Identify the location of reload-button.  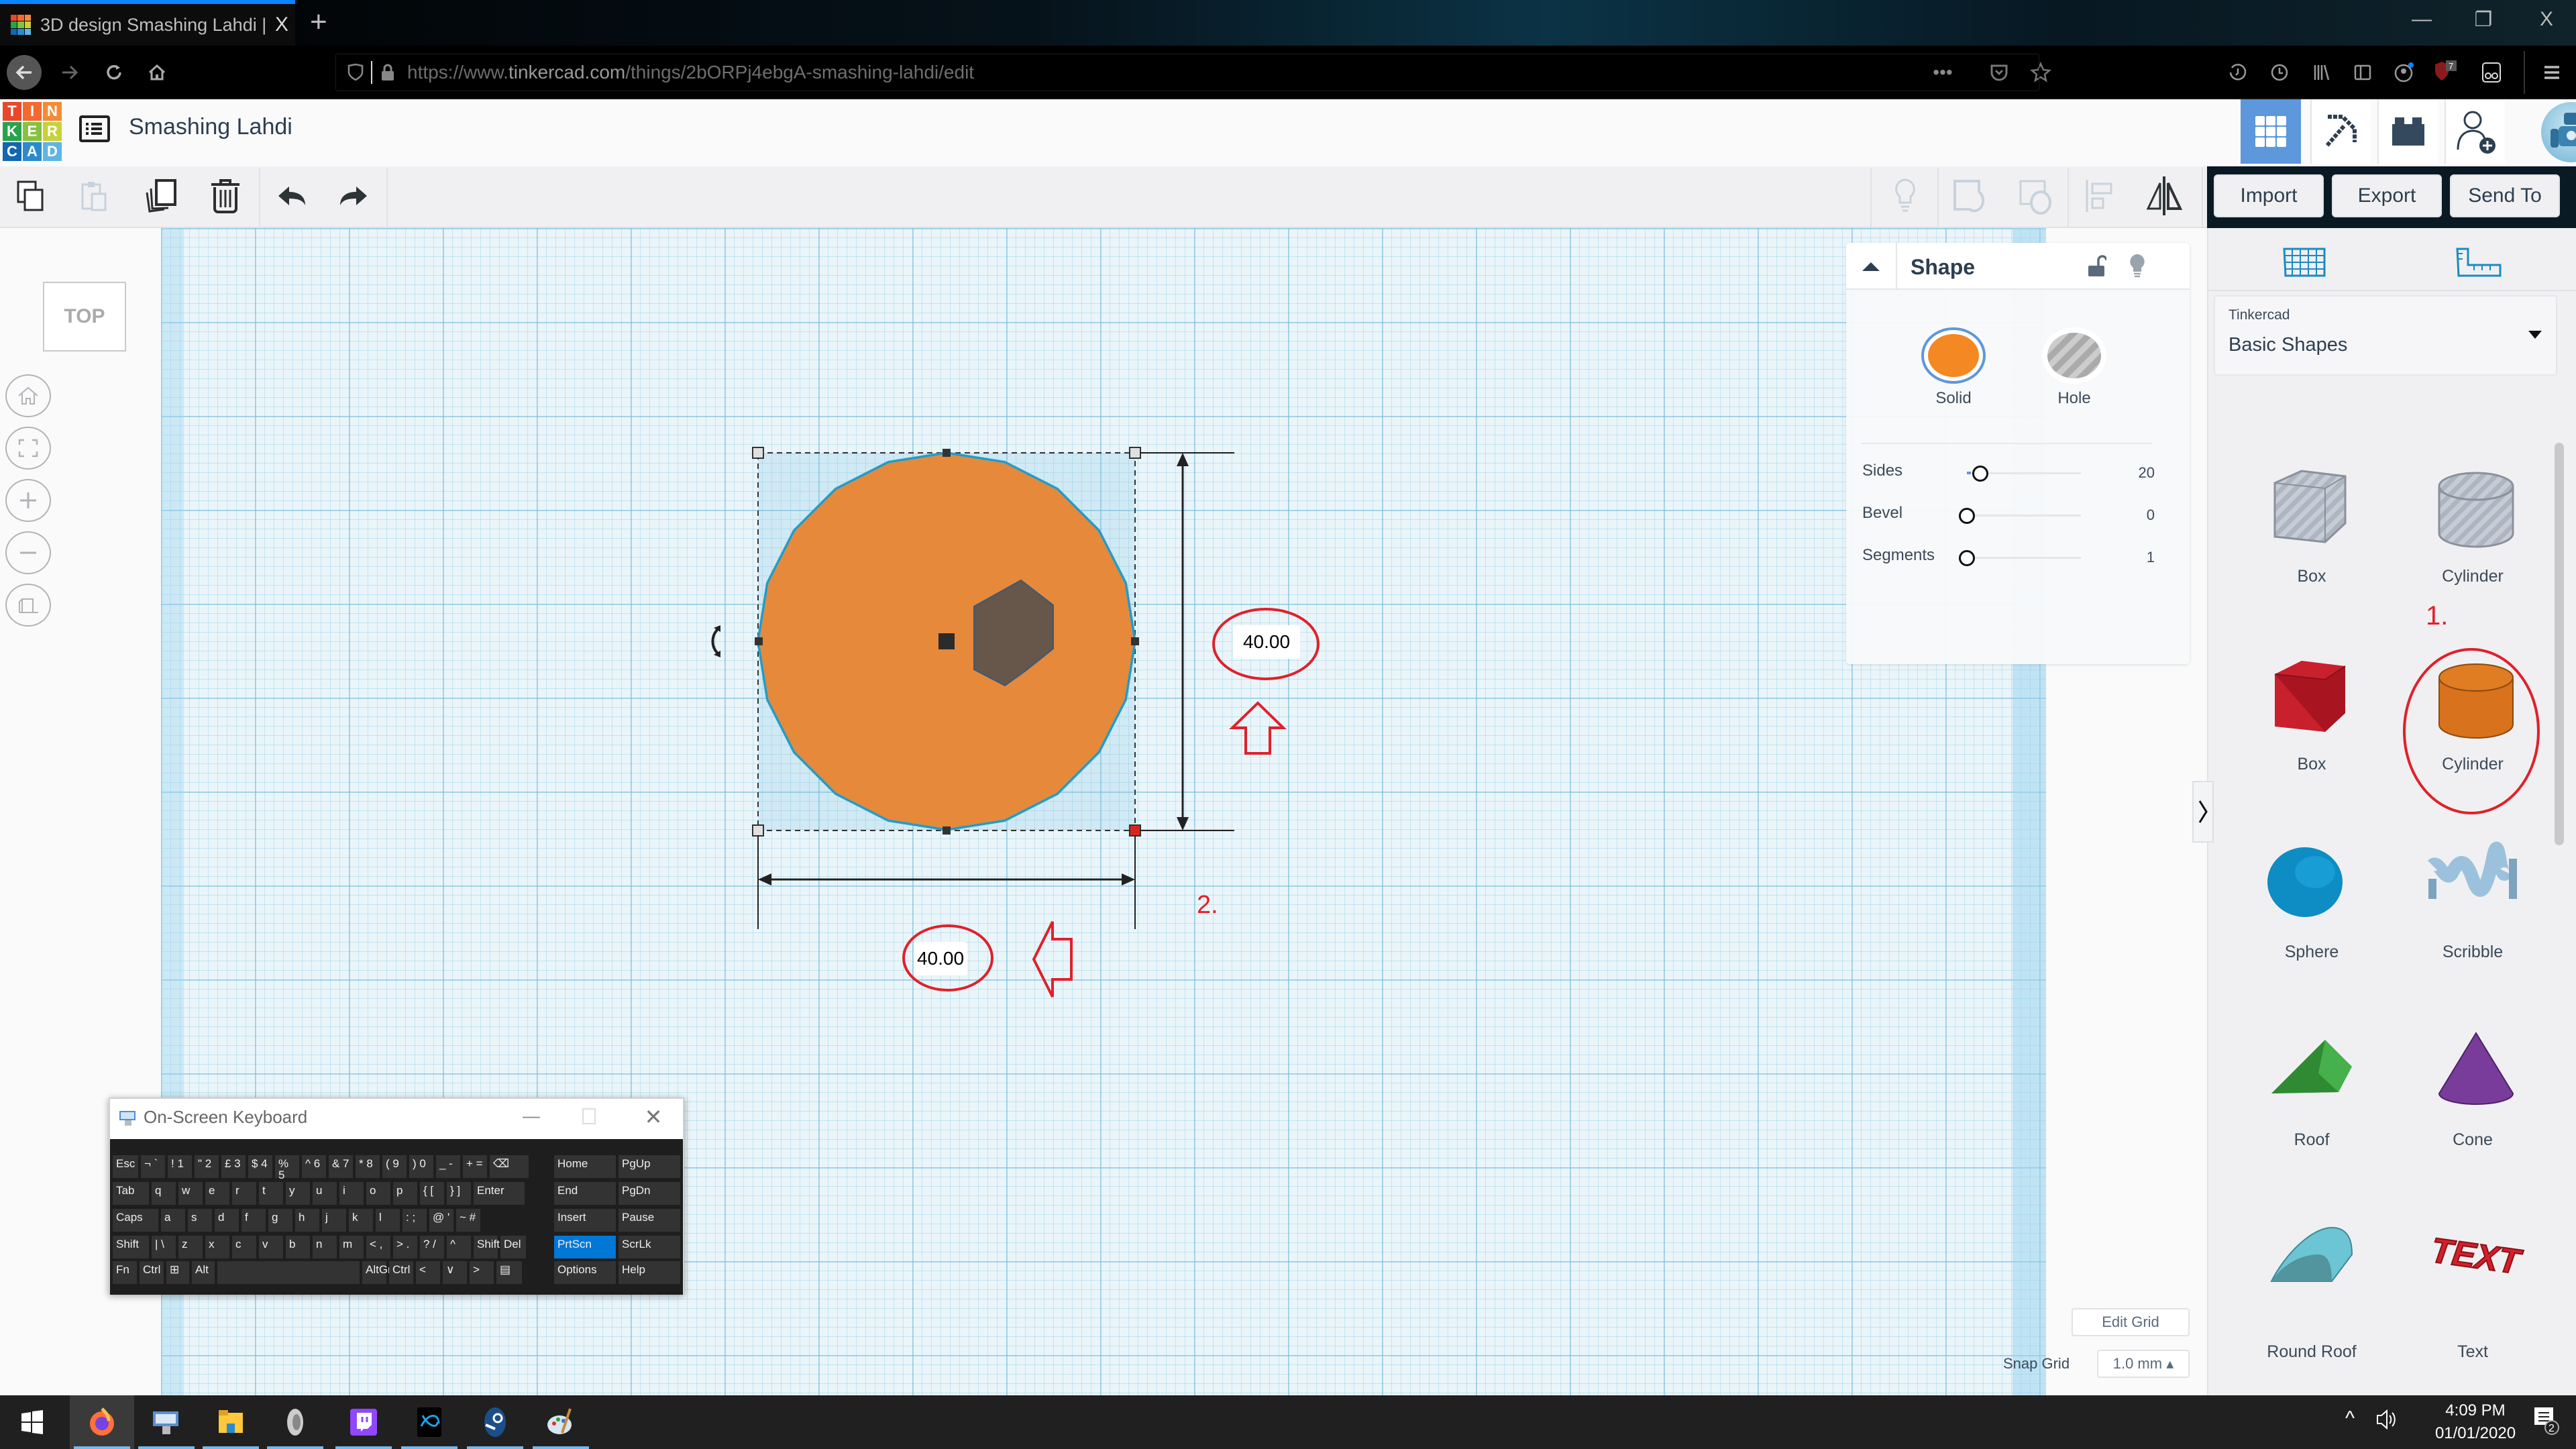
(114, 72).